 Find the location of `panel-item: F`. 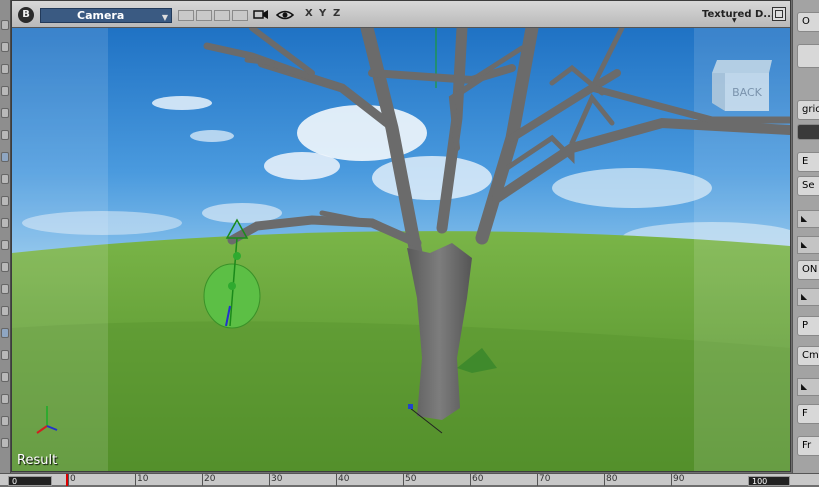

panel-item: F is located at coordinates (808, 414).